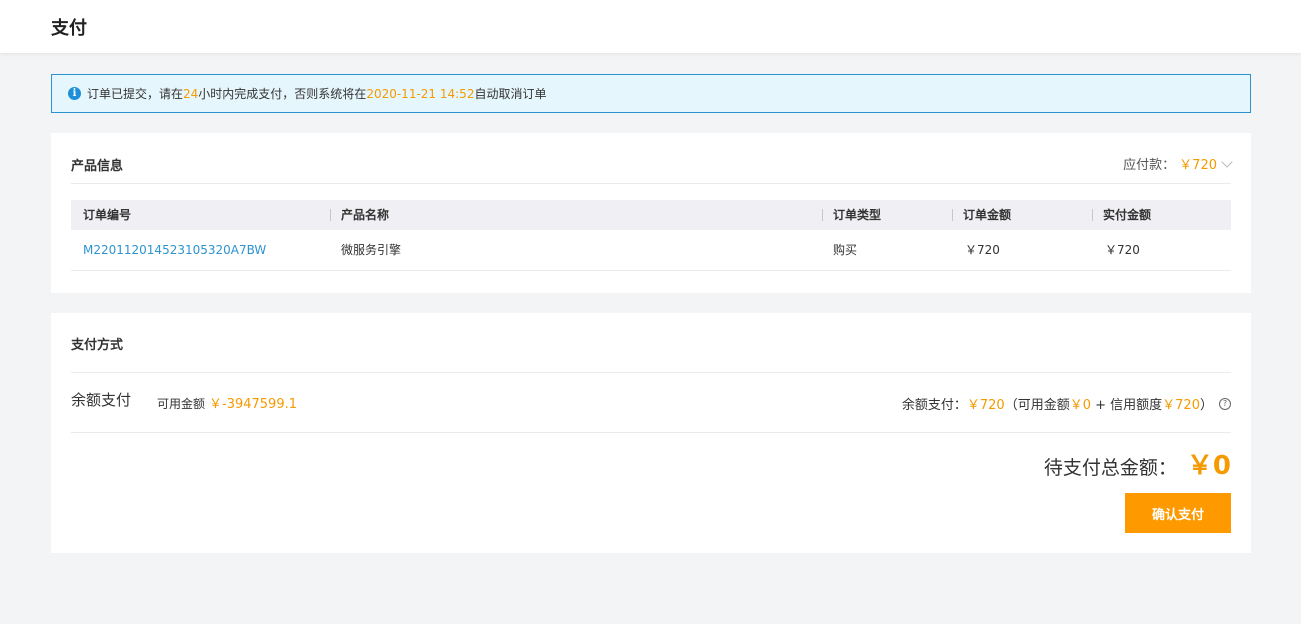 The height and width of the screenshot is (624, 1301). What do you see at coordinates (191, 93) in the screenshot?
I see `notice-hours: 24` at bounding box center [191, 93].